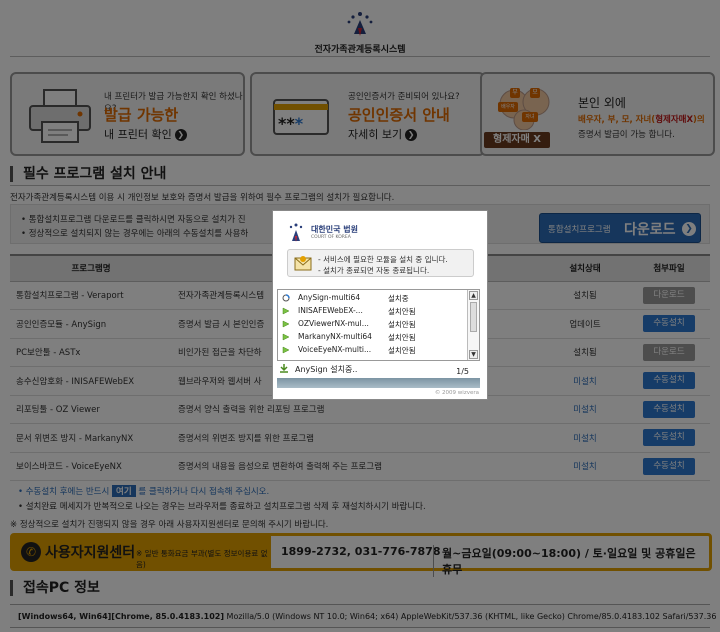 This screenshot has width=720, height=632. I want to click on loading-icon, so click(286, 298).